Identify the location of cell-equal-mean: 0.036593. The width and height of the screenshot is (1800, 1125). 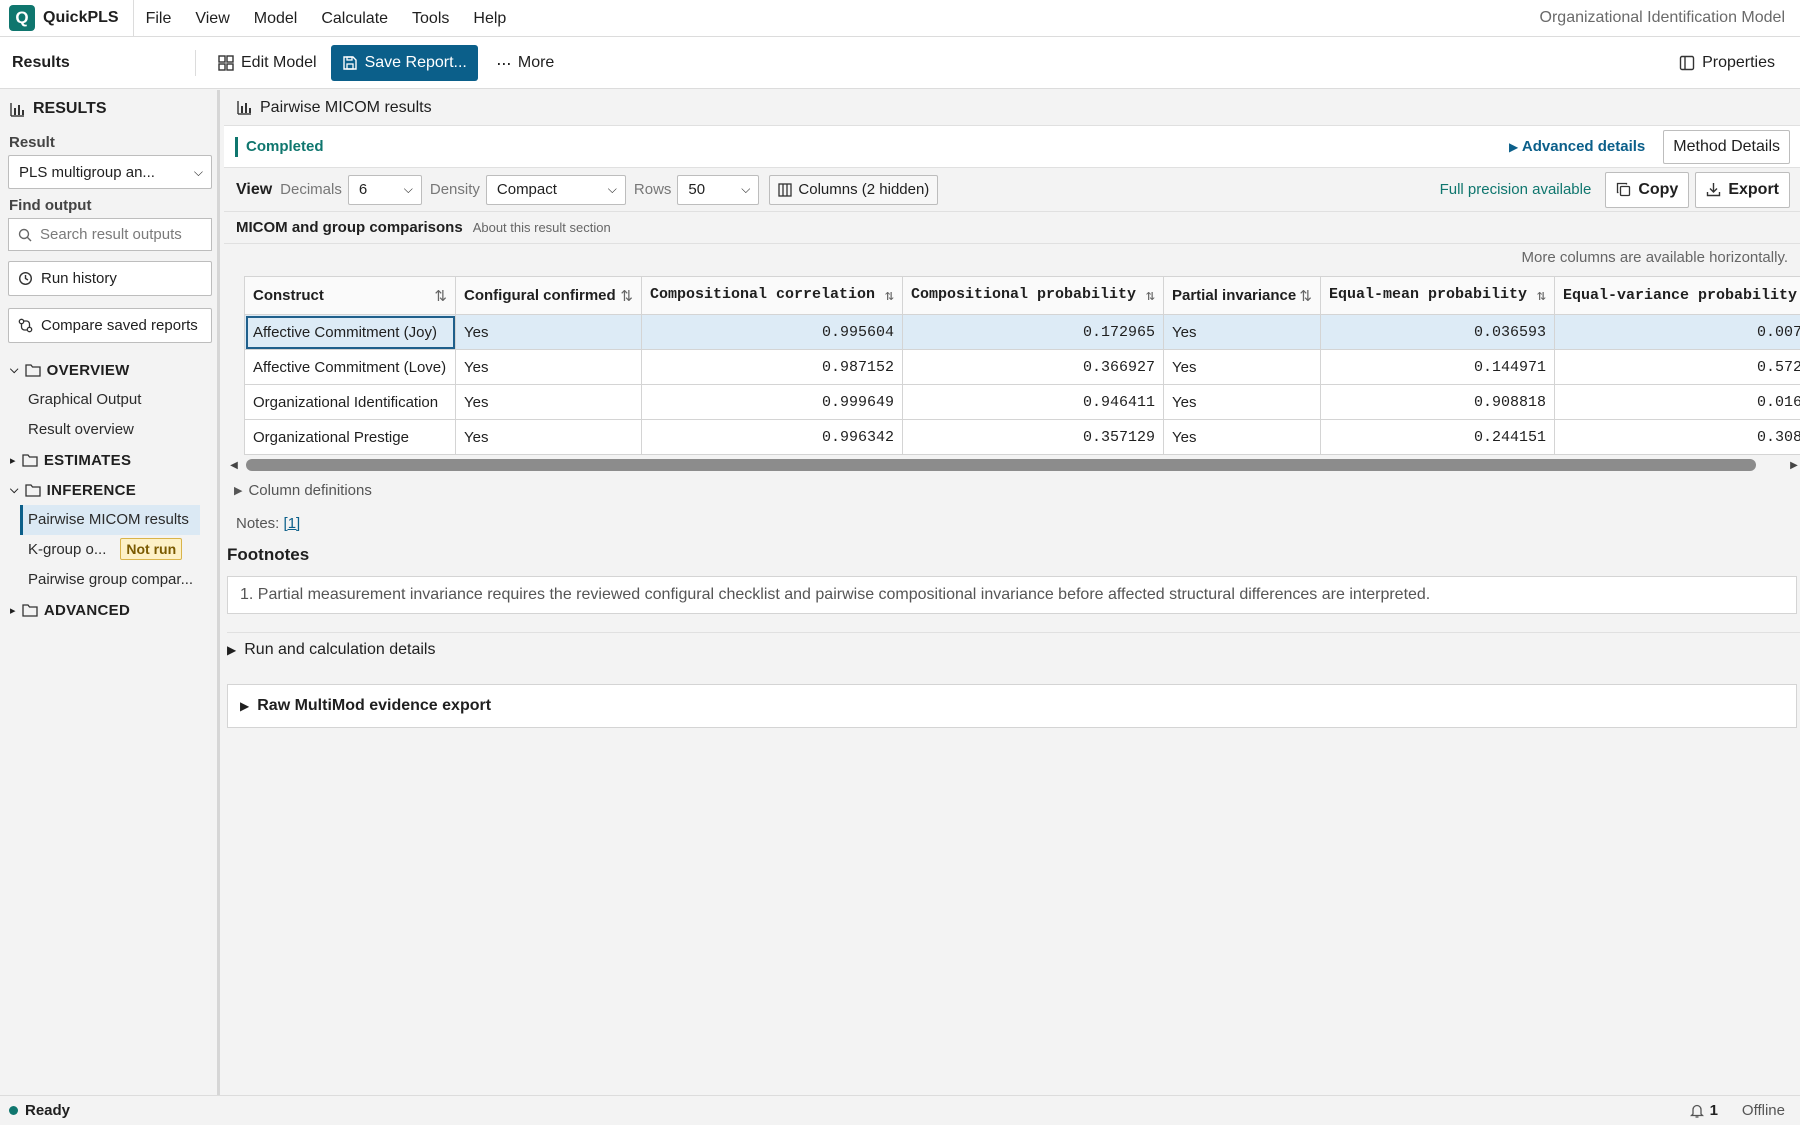
(1437, 332).